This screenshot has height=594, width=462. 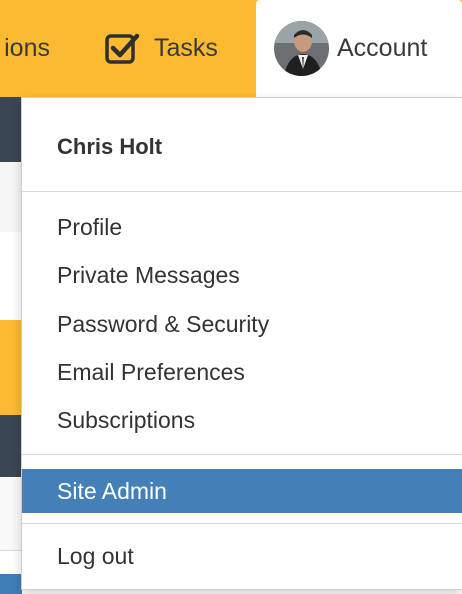 I want to click on nav-item-account: Account, so click(x=359, y=48).